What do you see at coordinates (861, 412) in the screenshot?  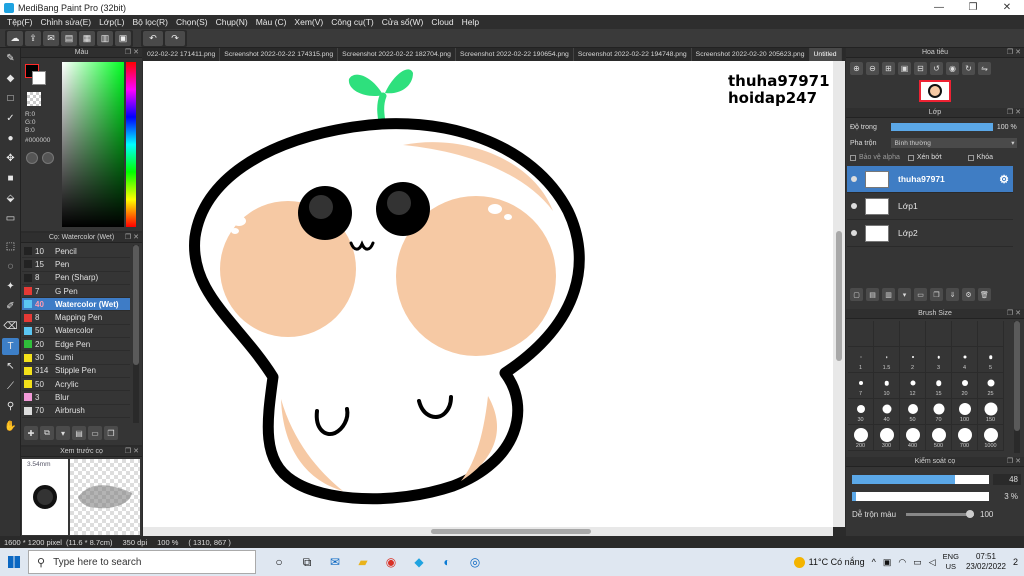 I see `brush-size-cell: 30` at bounding box center [861, 412].